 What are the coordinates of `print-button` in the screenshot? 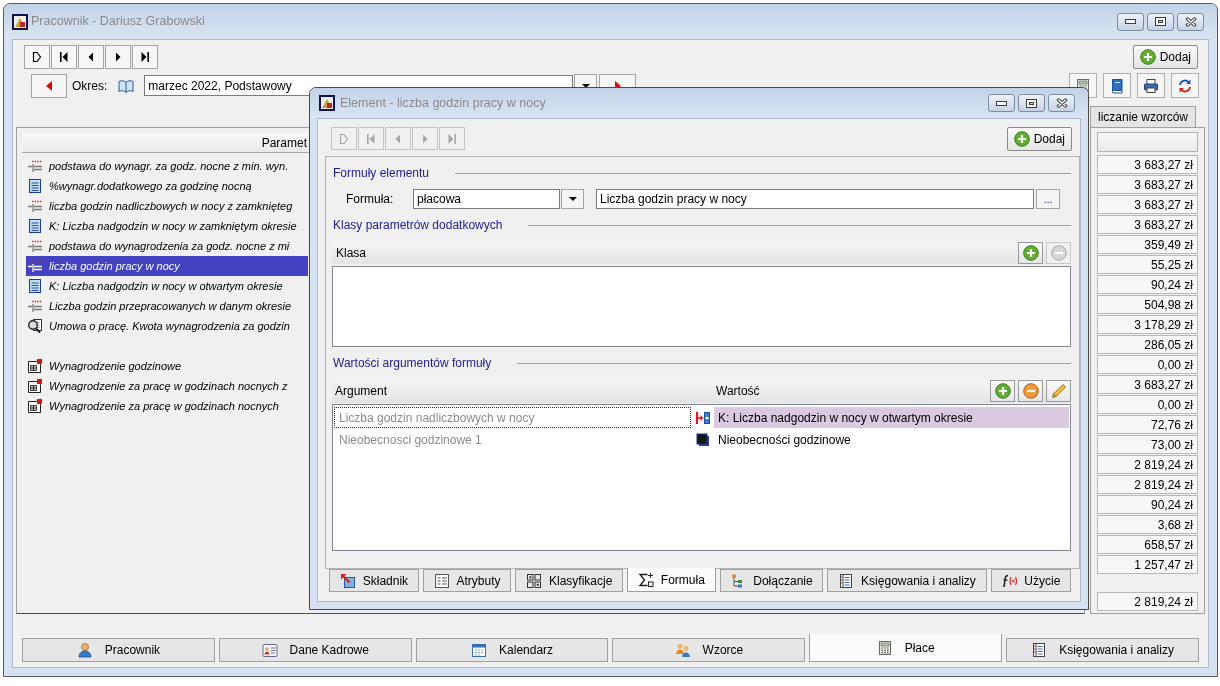 It's located at (1151, 85).